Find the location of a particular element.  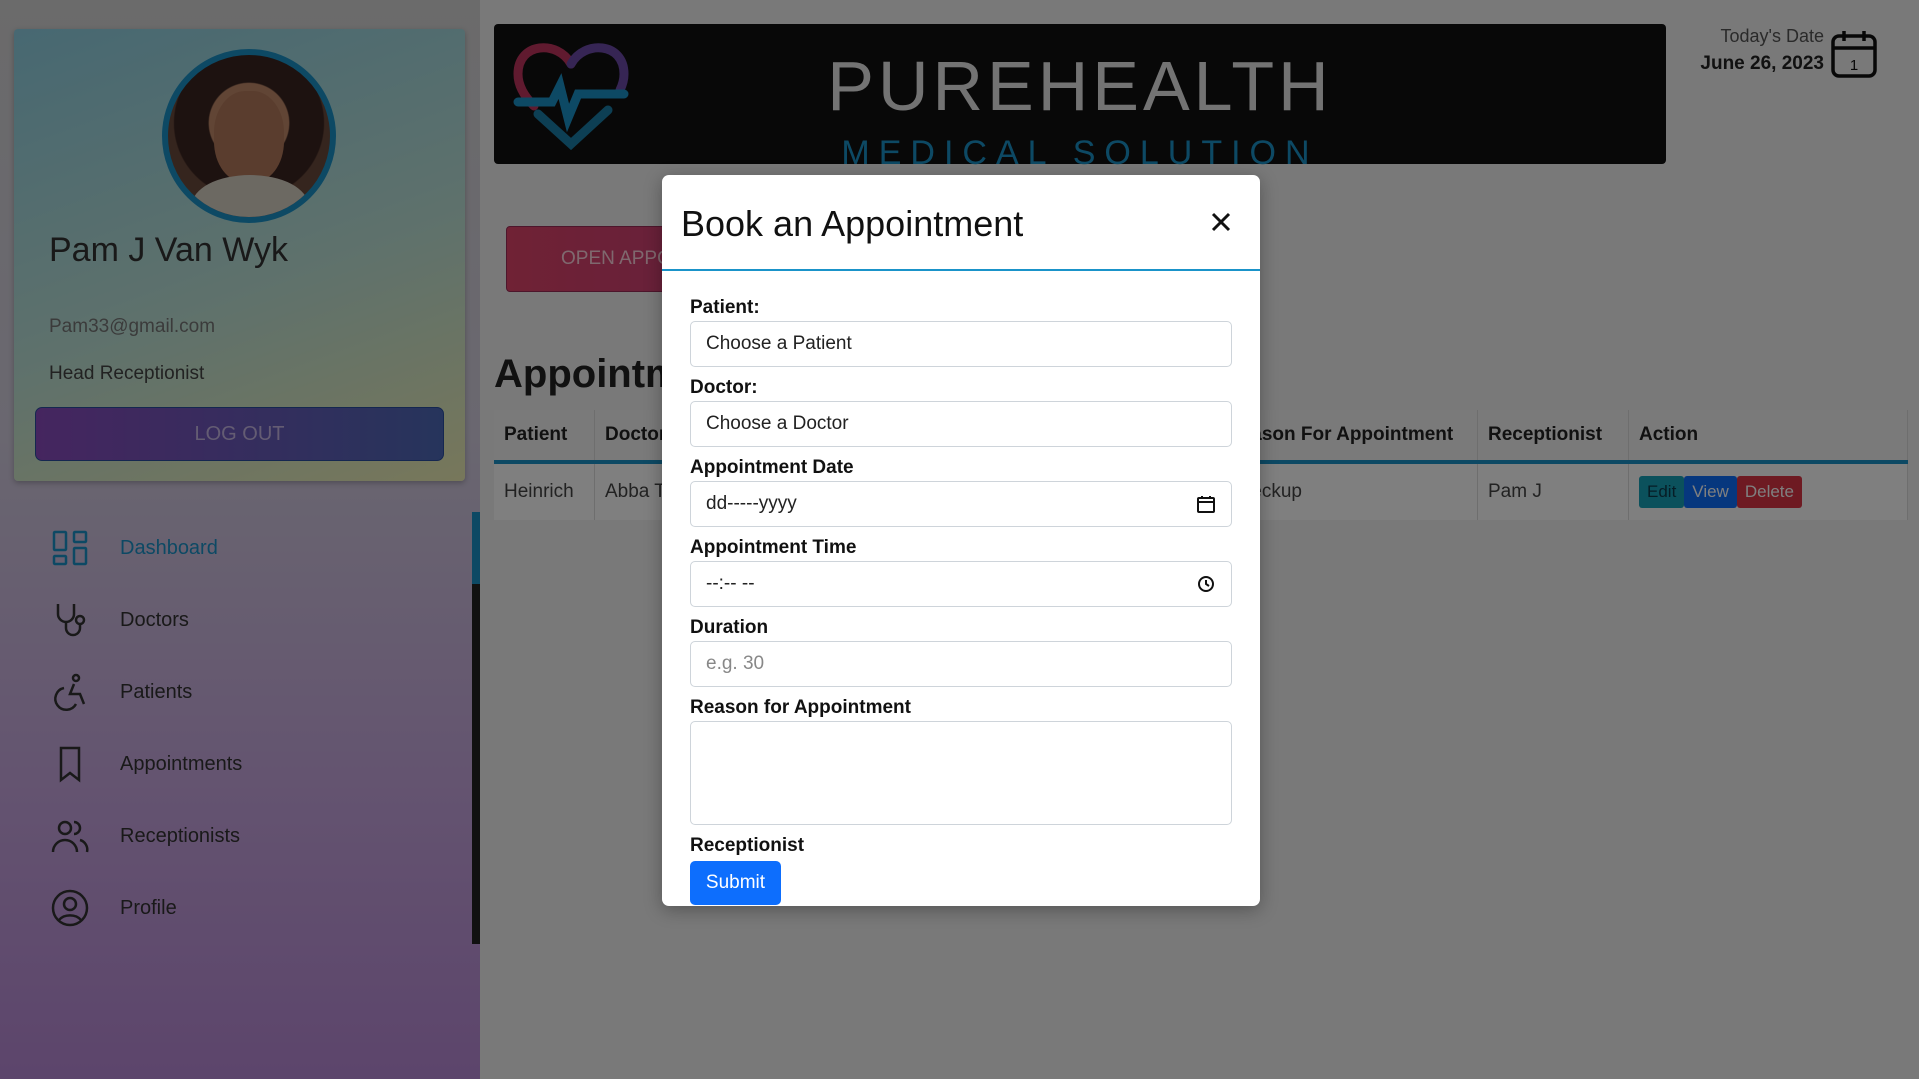

time-field-label: Appointment Time is located at coordinates (773, 547).